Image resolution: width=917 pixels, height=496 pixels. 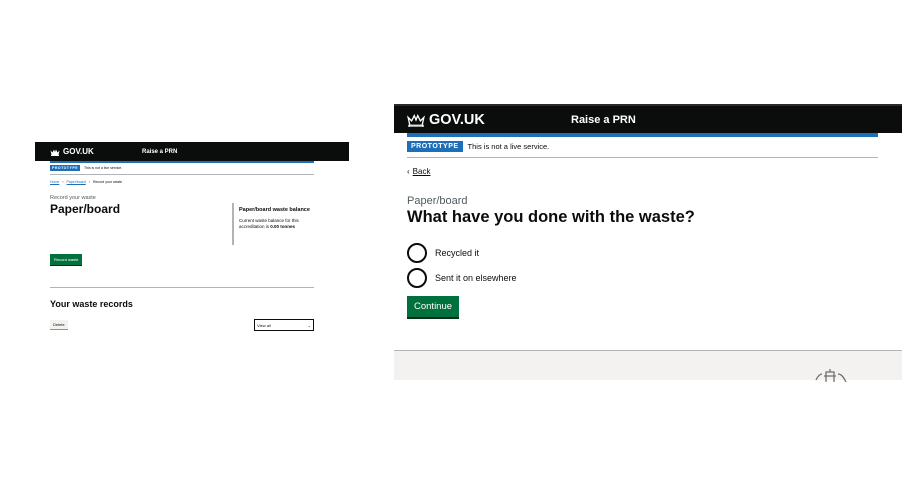 What do you see at coordinates (309, 325) in the screenshot?
I see `chevron-down-icon: ⌄` at bounding box center [309, 325].